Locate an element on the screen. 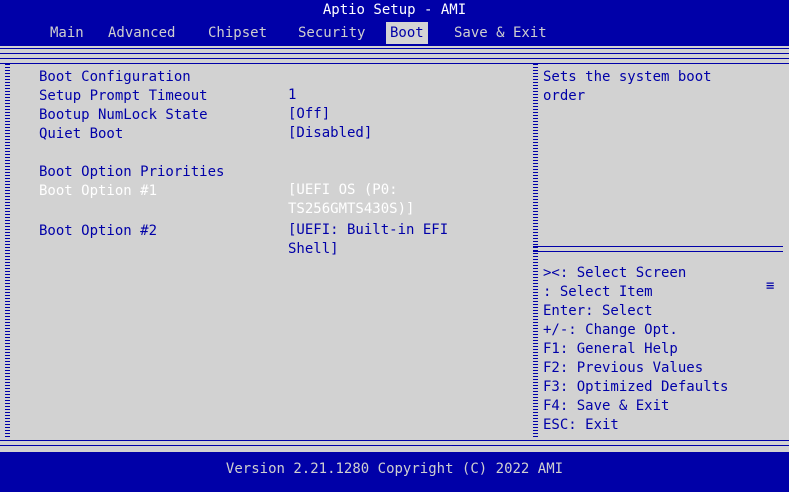 Image resolution: width=789 pixels, height=492 pixels. value-bootup-numlock: [Off] is located at coordinates (309, 114).